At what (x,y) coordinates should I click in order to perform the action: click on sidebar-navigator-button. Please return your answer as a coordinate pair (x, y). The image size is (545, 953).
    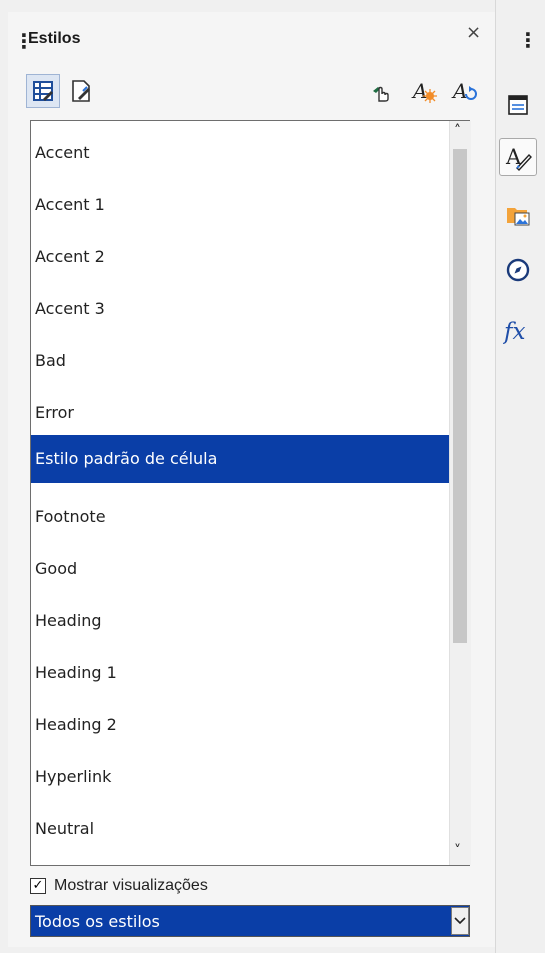
    Looking at the image, I should click on (518, 270).